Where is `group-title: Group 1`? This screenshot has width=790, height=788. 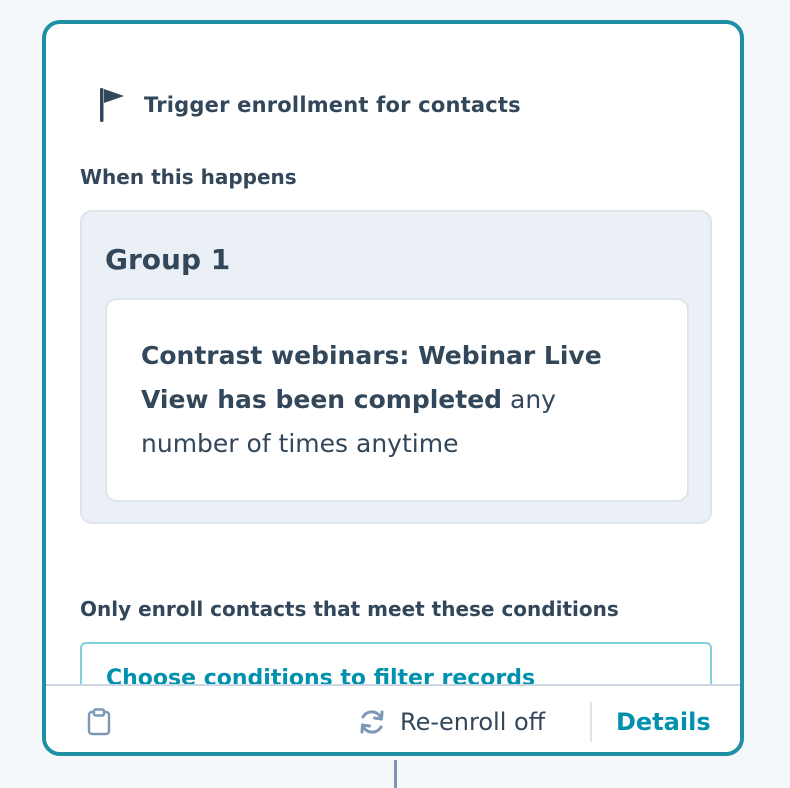 group-title: Group 1 is located at coordinates (168, 259).